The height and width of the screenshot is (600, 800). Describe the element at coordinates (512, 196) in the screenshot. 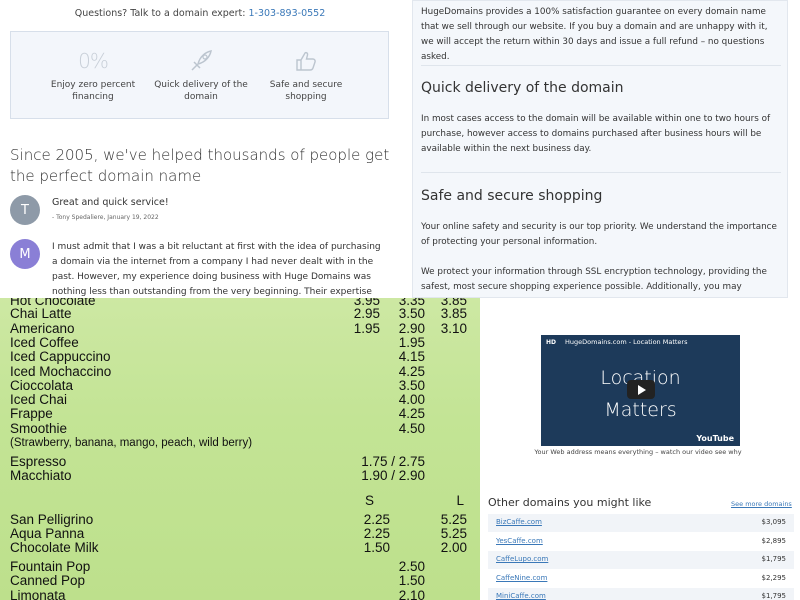

I see `safe-heading: Safe and secure shopping` at that location.